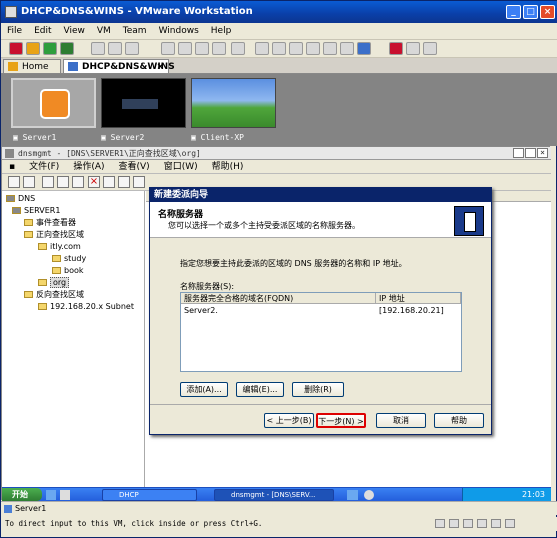 The width and height of the screenshot is (557, 538). What do you see at coordinates (149, 495) in the screenshot?
I see `task-dhcp: DHCP` at bounding box center [149, 495].